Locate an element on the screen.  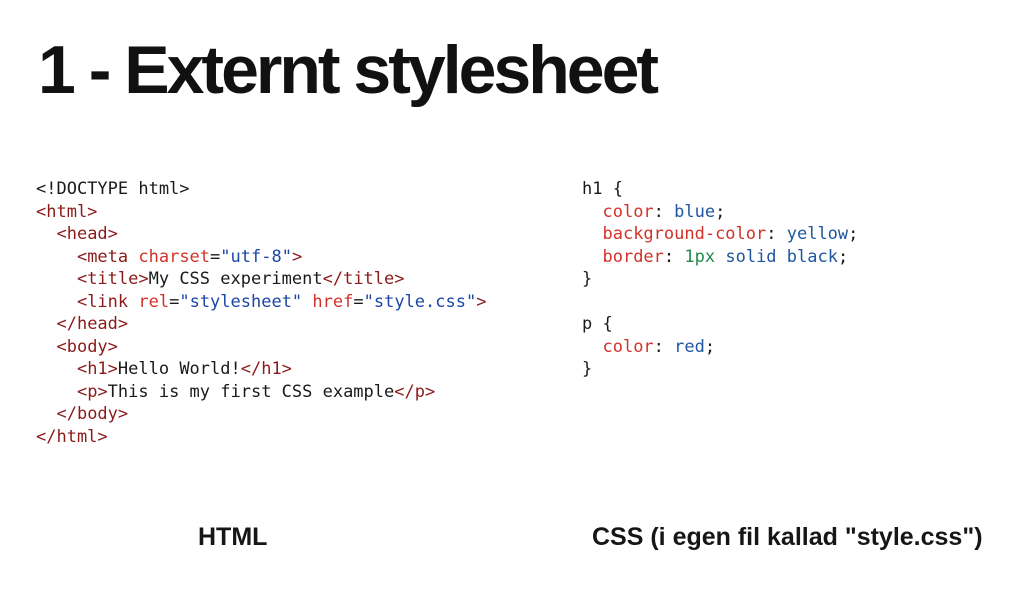
html-caption: HTML is located at coordinates (233, 537).